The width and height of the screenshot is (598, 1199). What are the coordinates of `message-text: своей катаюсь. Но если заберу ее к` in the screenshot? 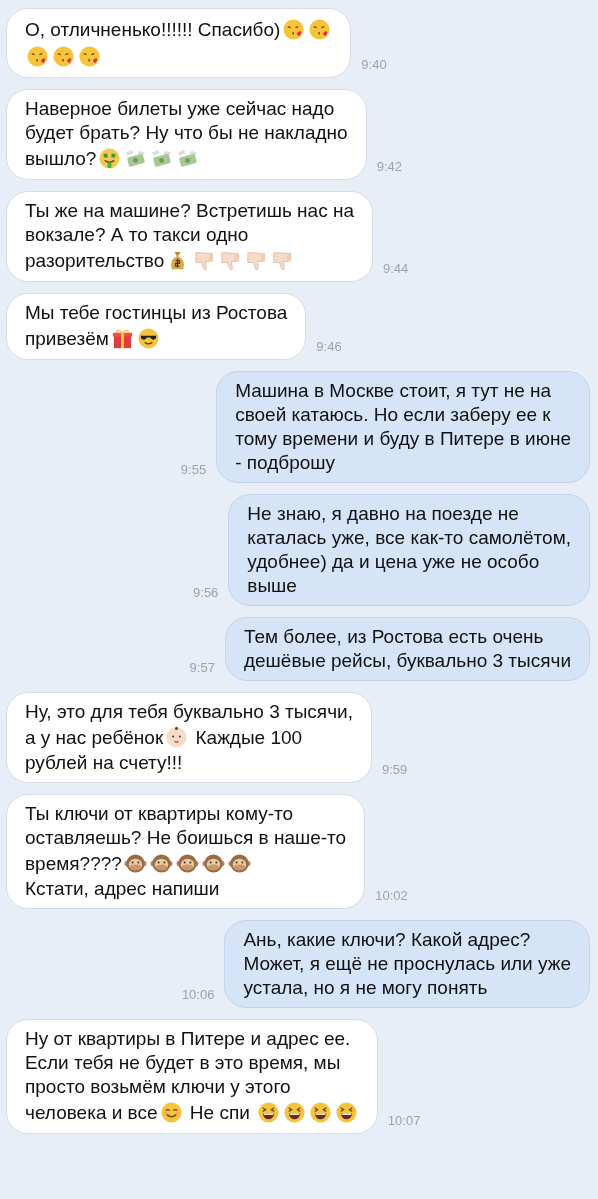 It's located at (393, 415).